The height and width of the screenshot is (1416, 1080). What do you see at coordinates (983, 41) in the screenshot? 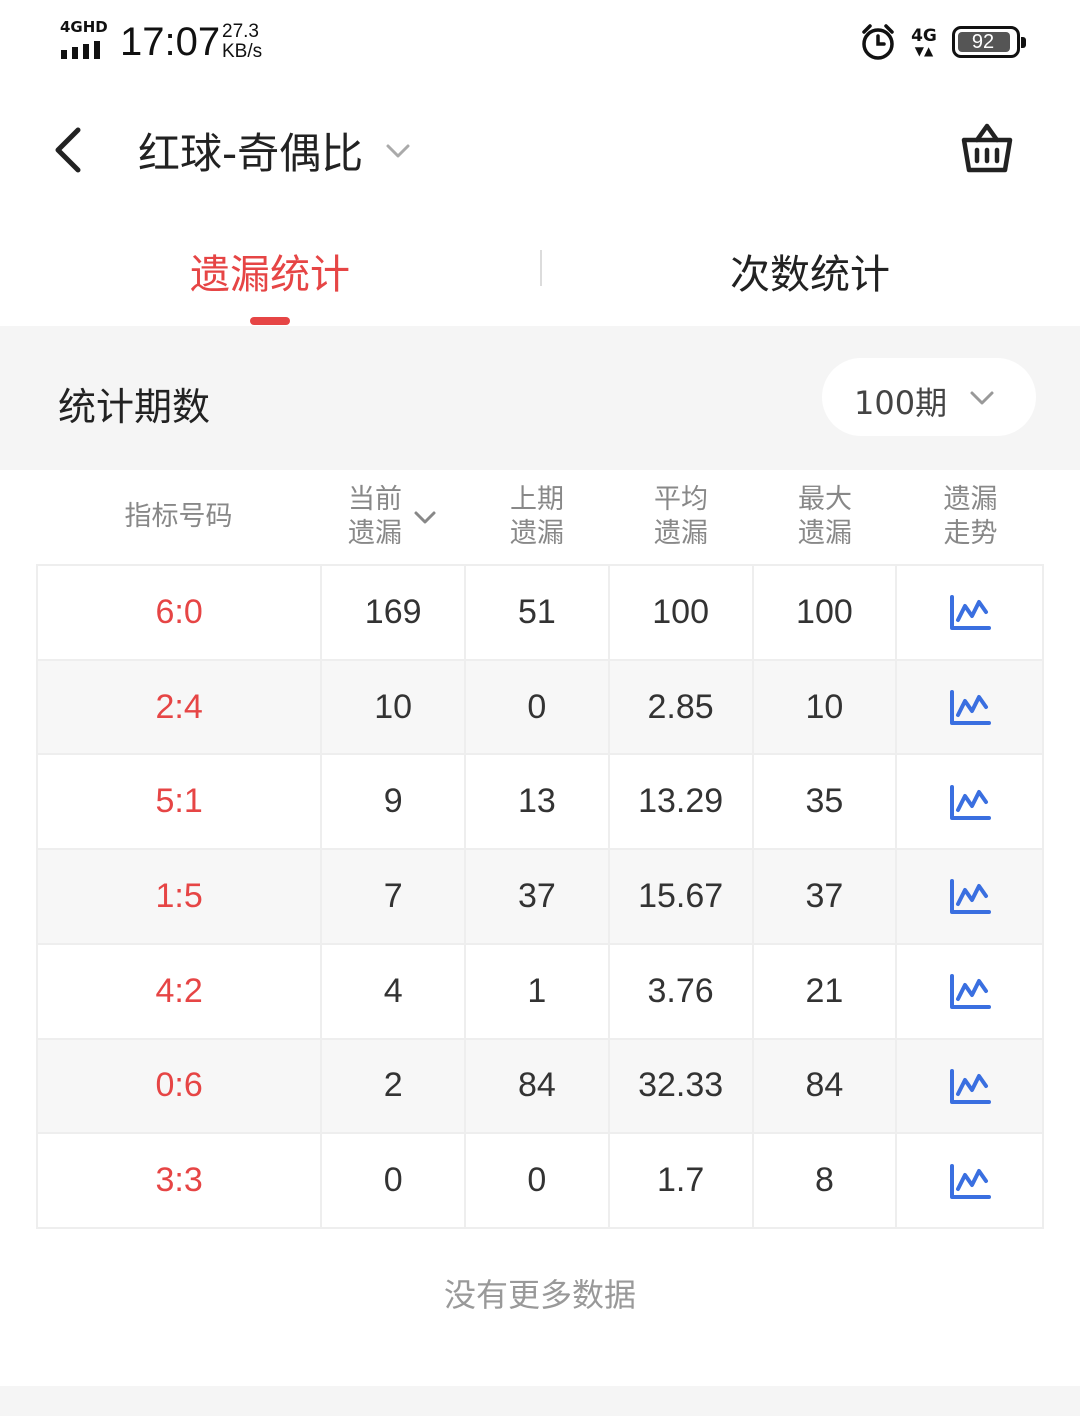
I see `battery-level: 92` at bounding box center [983, 41].